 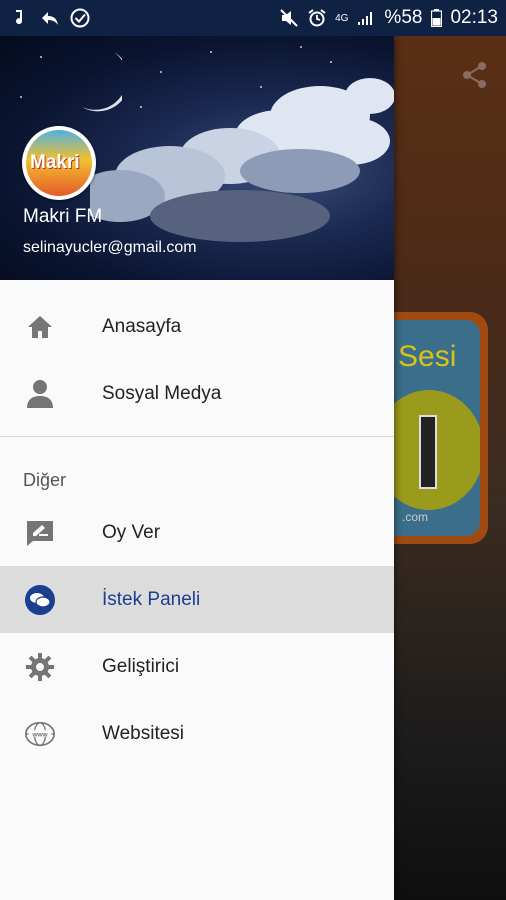 What do you see at coordinates (40, 327) in the screenshot?
I see `home-icon` at bounding box center [40, 327].